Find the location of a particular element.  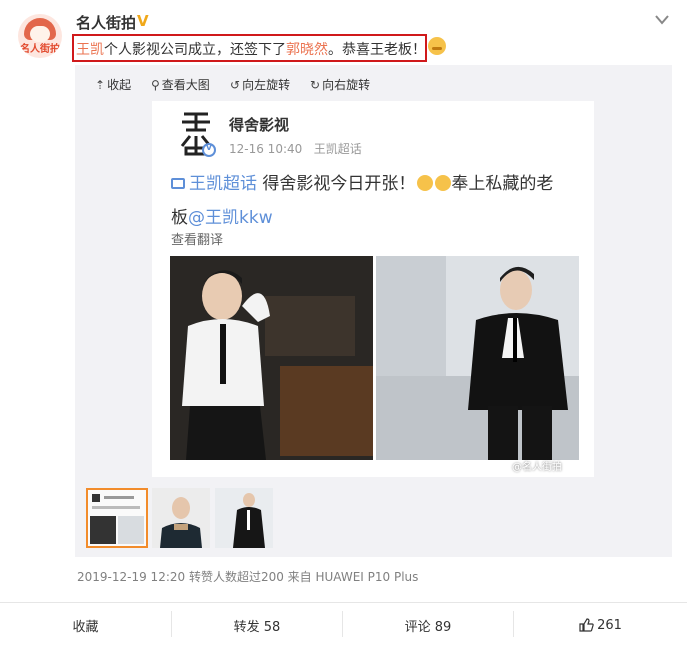

repost-meta: 12-16 10:40 王凯超话 is located at coordinates (295, 148).